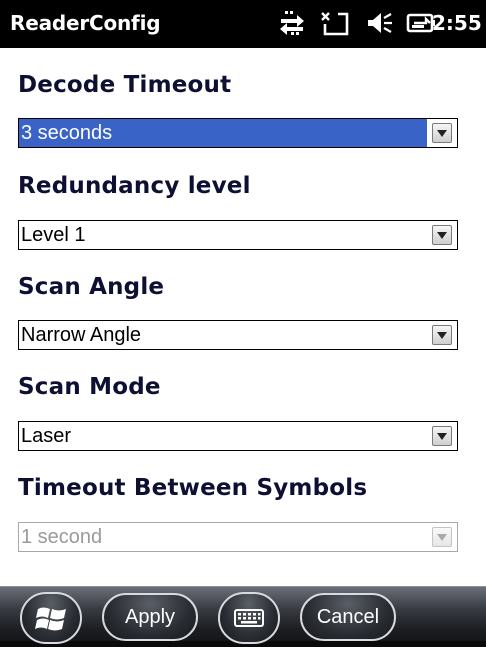  What do you see at coordinates (335, 24) in the screenshot?
I see `no-signal-icon` at bounding box center [335, 24].